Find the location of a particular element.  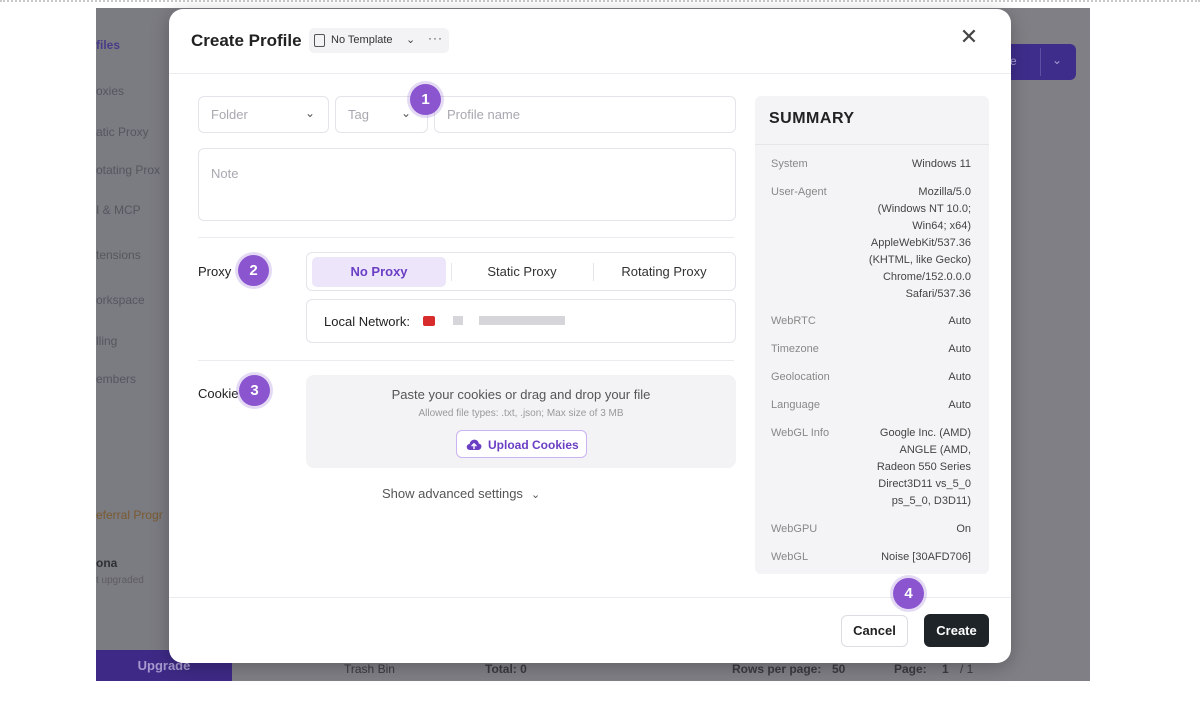

summary-key: Timezone is located at coordinates (795, 349).